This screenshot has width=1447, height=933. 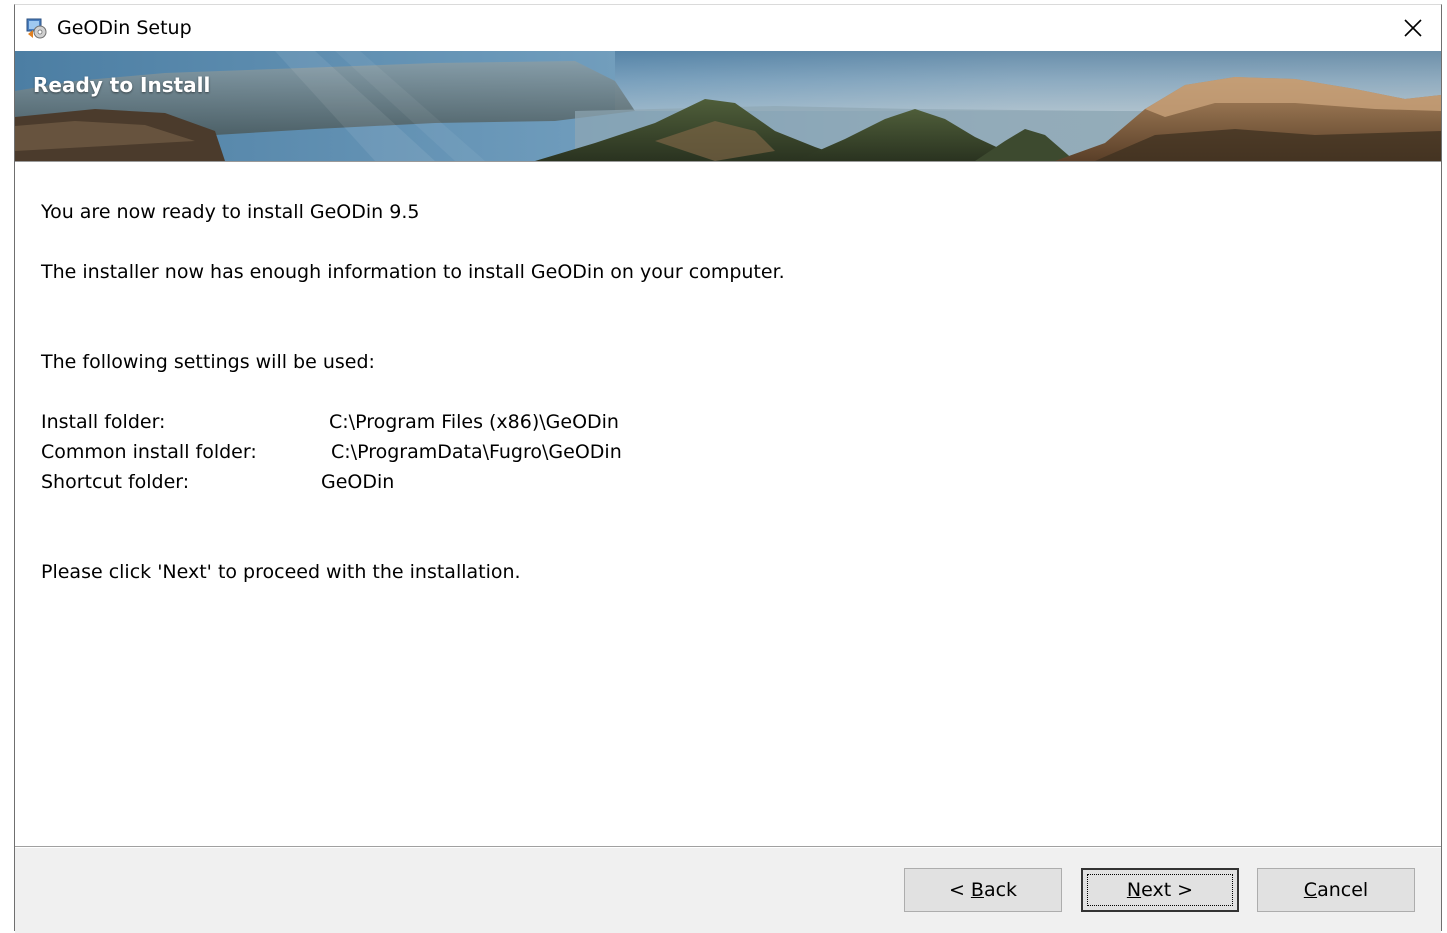 I want to click on settings-heading: The following settings will be used:, so click(x=208, y=362).